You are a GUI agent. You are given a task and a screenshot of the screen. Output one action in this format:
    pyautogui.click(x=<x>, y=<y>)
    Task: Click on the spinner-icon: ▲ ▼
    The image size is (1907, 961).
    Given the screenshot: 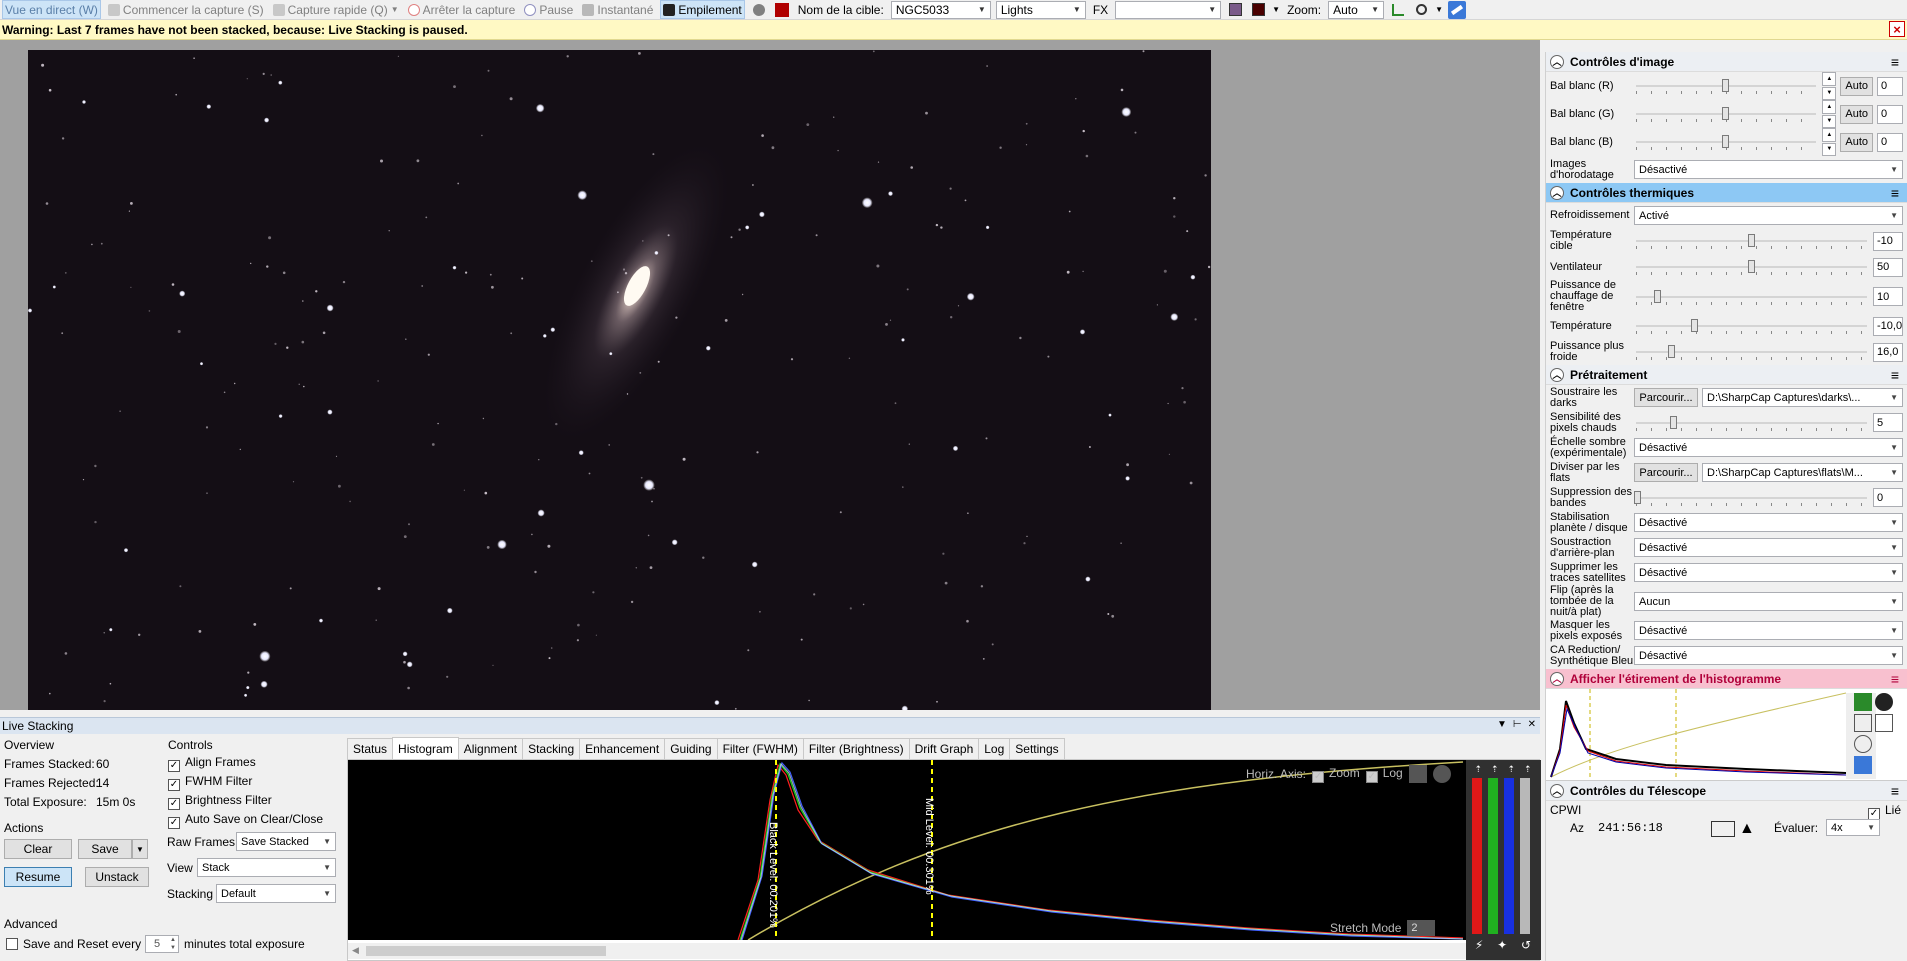 What is the action you would take?
    pyautogui.click(x=173, y=944)
    